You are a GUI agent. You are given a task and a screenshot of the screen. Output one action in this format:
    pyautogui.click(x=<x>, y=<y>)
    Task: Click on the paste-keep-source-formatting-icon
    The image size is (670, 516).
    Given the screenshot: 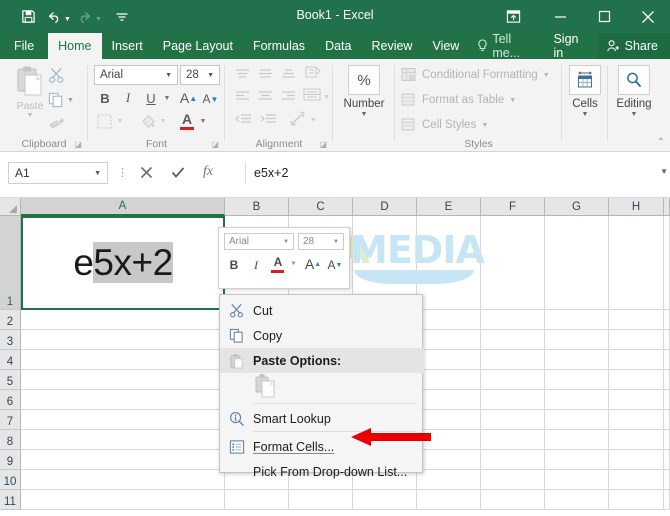 What is the action you would take?
    pyautogui.click(x=266, y=386)
    